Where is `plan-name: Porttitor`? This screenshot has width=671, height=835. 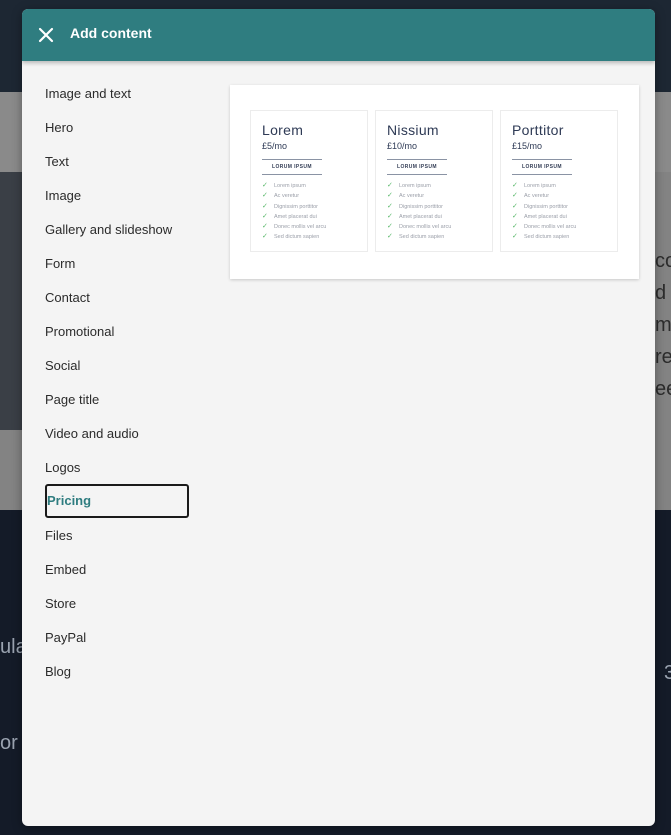 plan-name: Porttitor is located at coordinates (538, 130).